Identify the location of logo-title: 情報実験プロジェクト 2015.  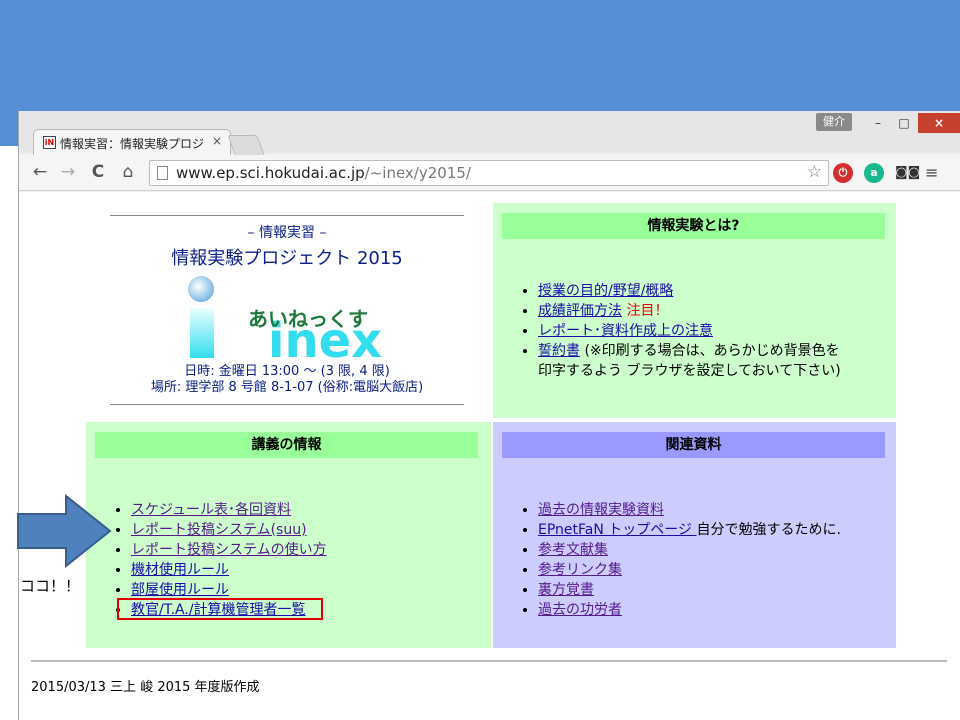
(287, 258).